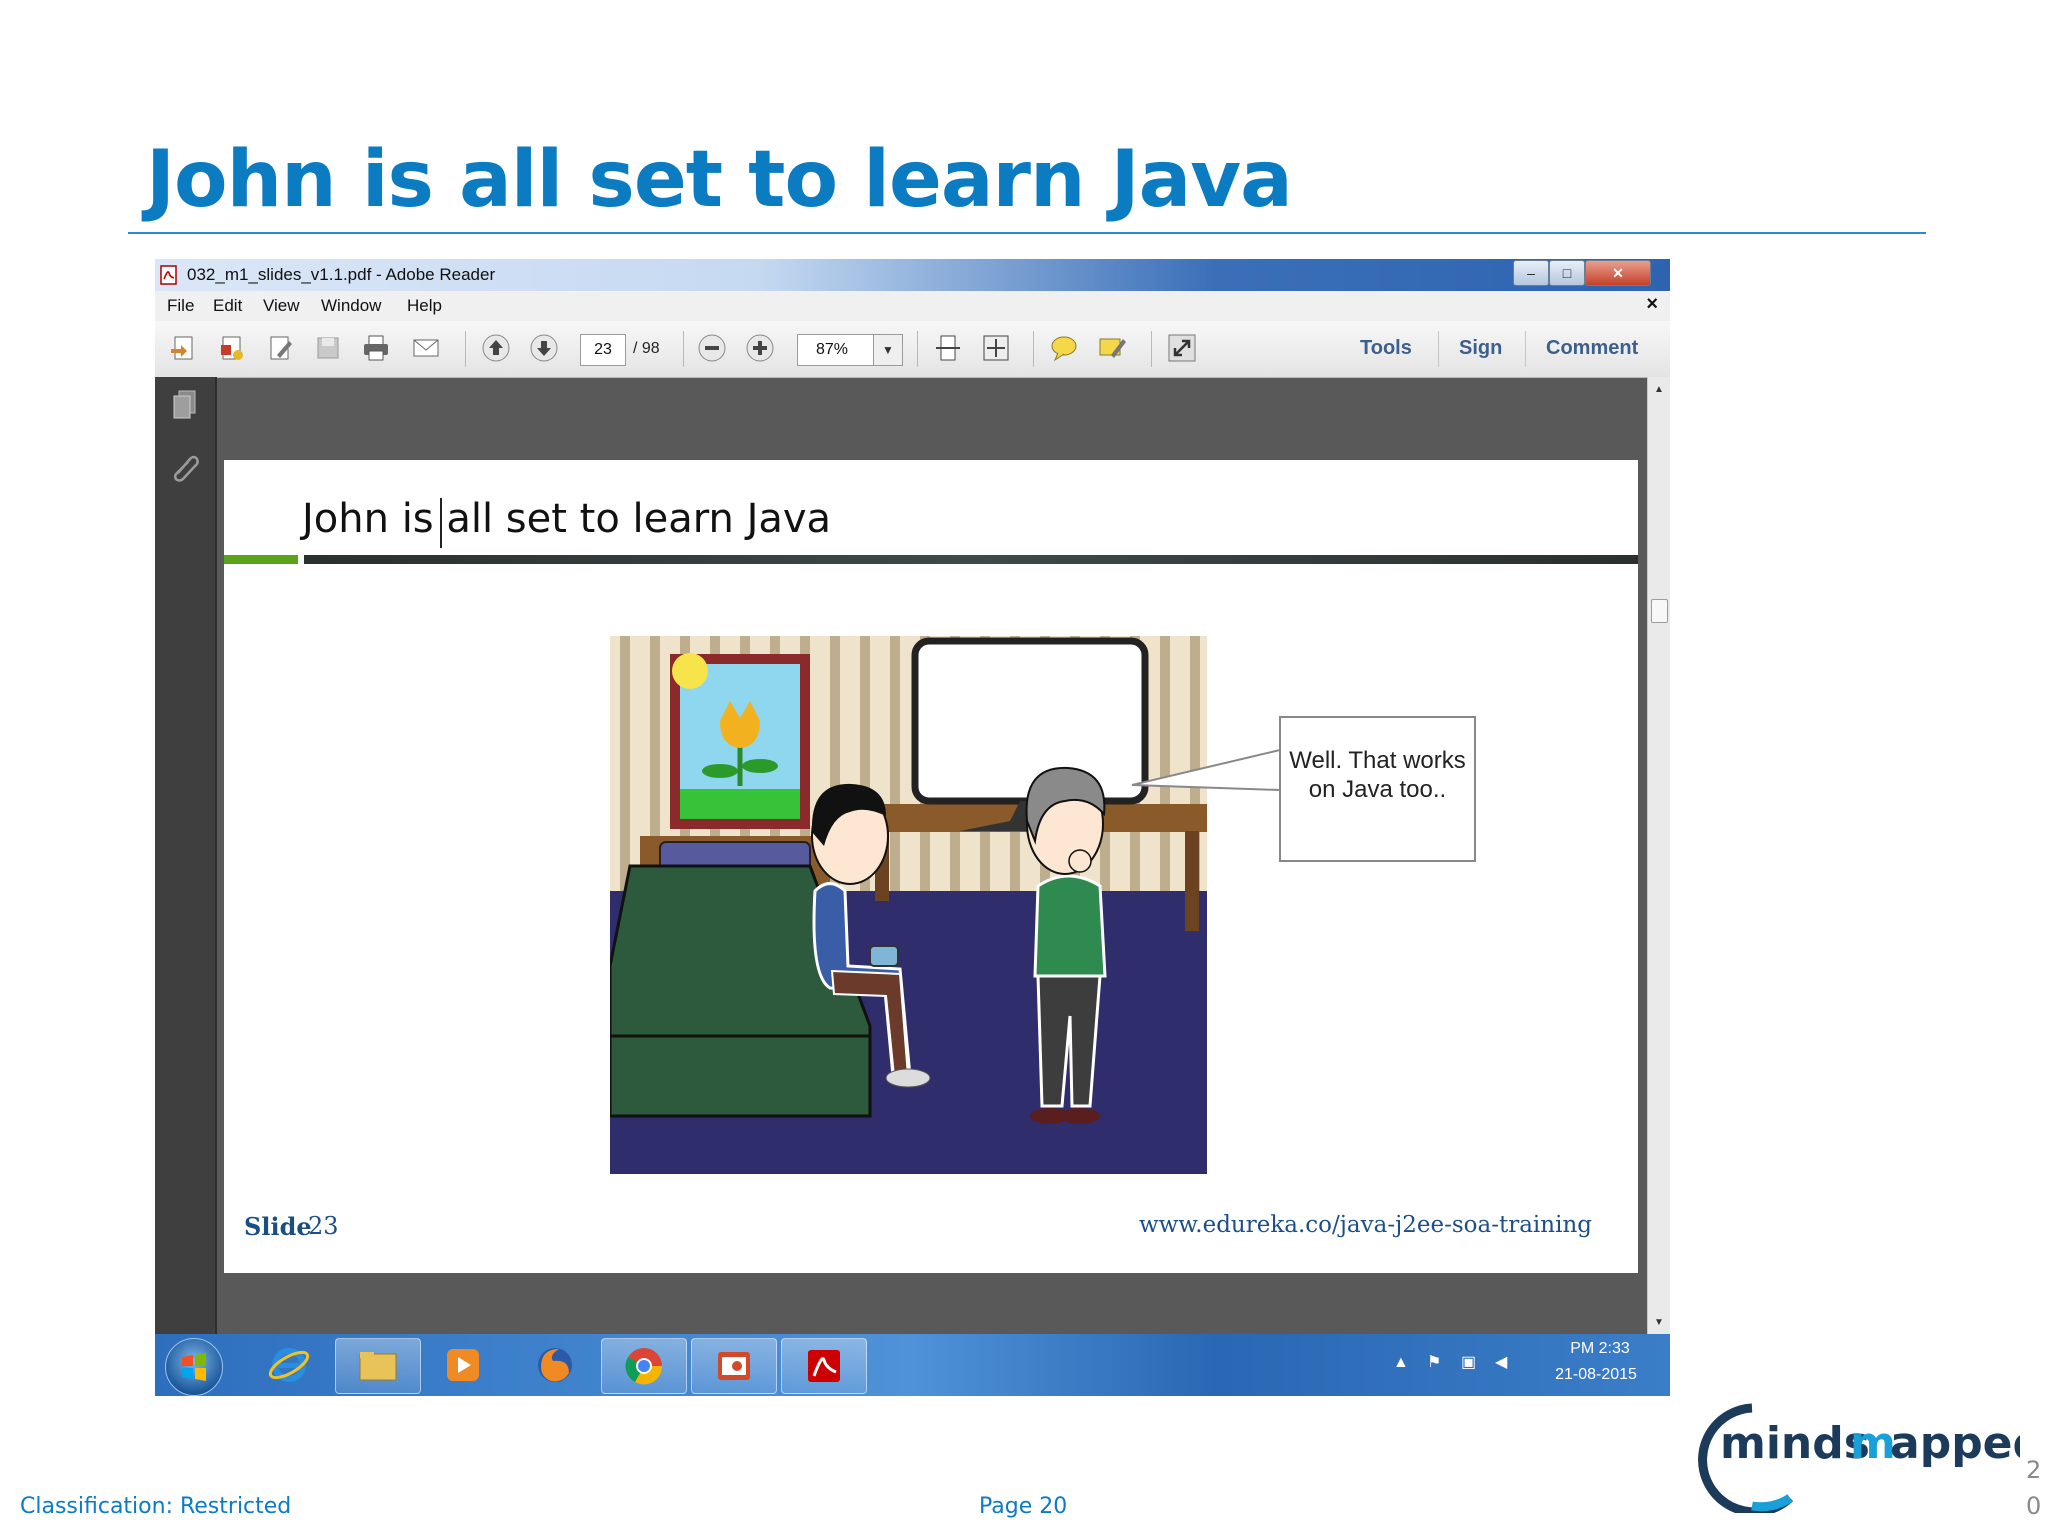  I want to click on next-page-icon, so click(544, 348).